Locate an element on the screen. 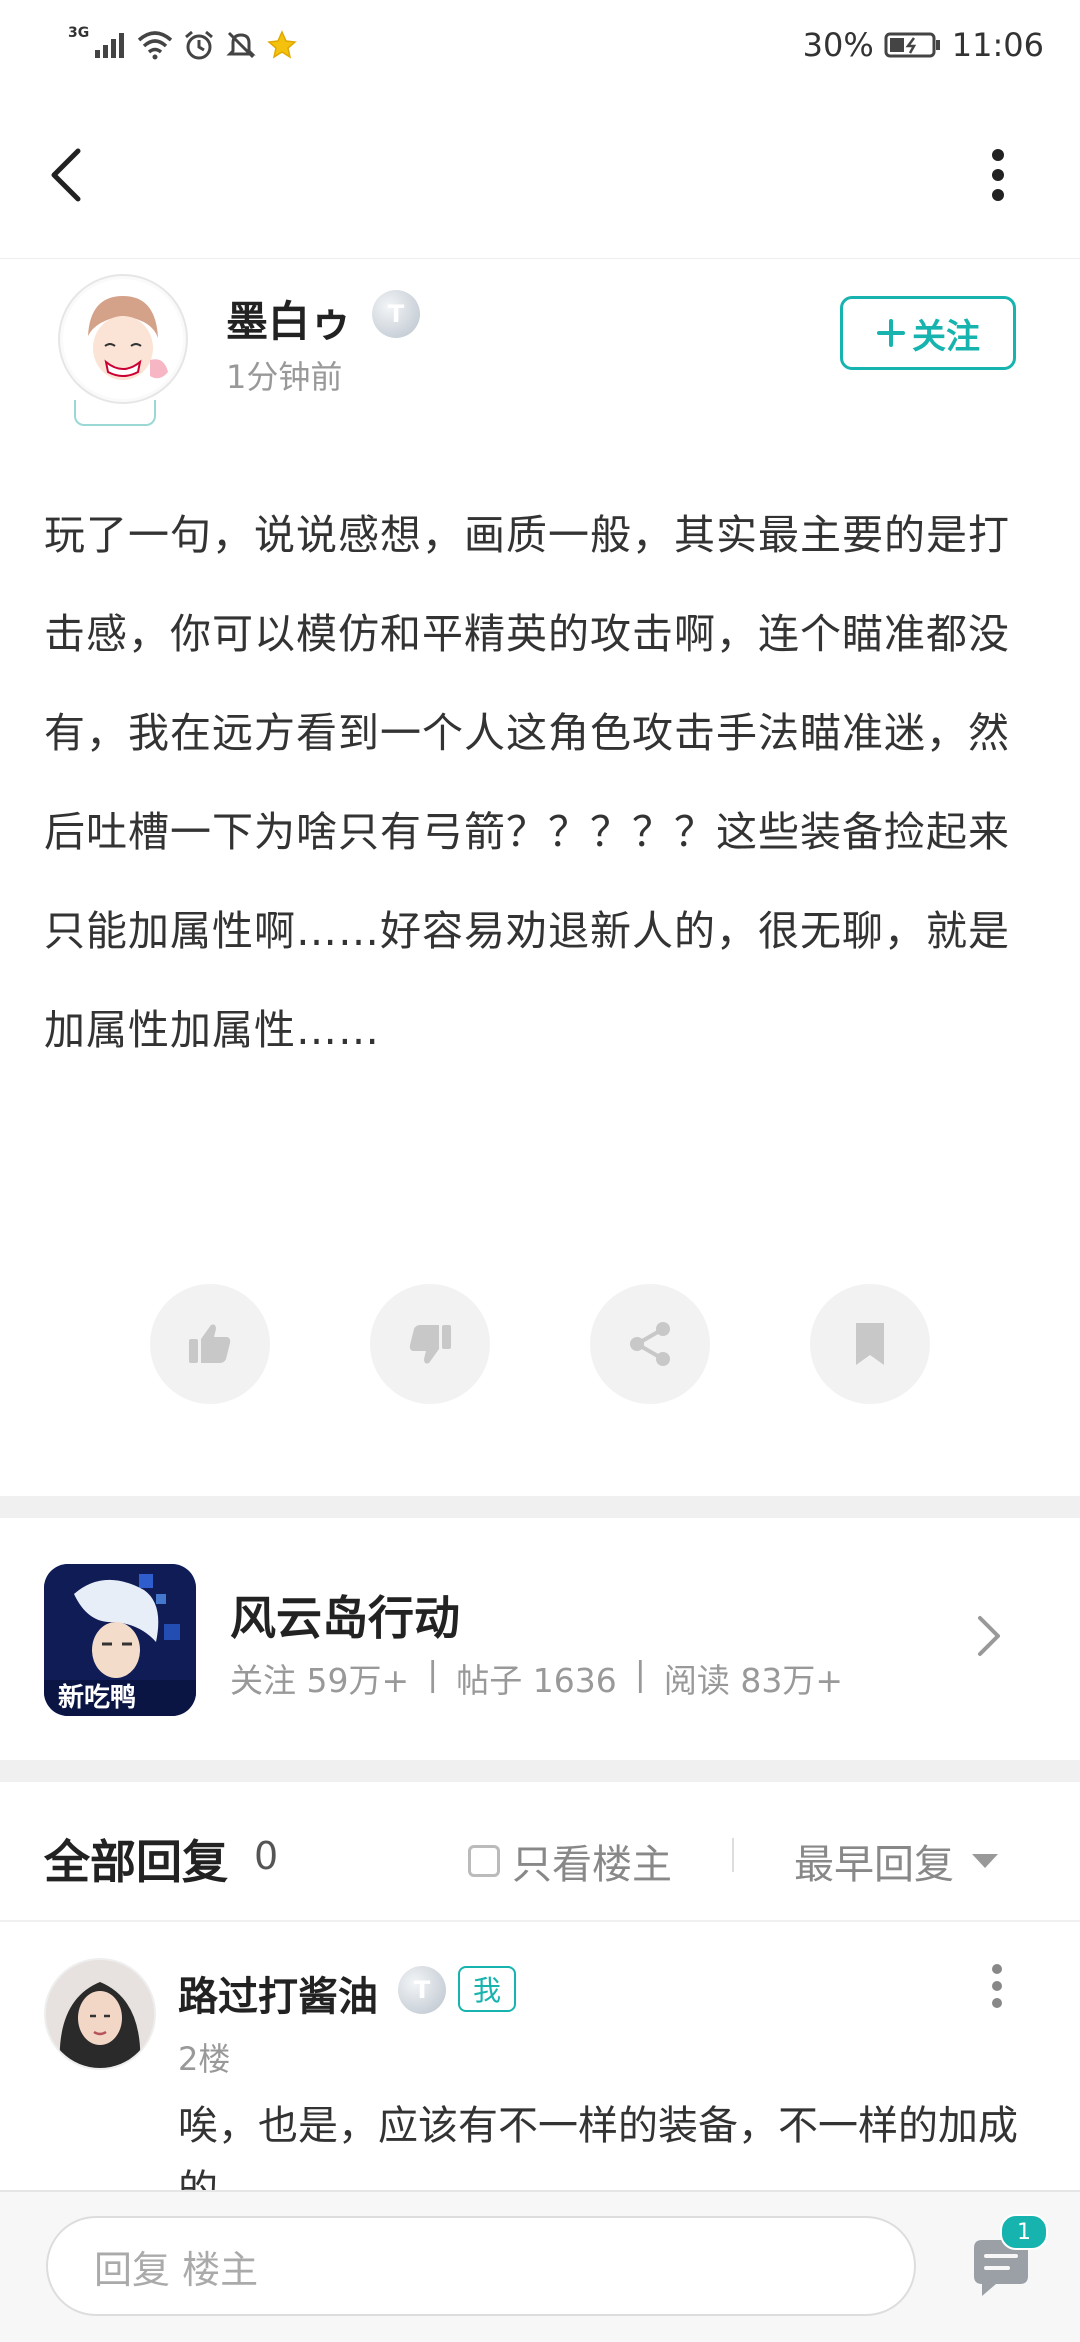 Image resolution: width=1080 pixels, height=2342 pixels. game-card-open is located at coordinates (989, 1638).